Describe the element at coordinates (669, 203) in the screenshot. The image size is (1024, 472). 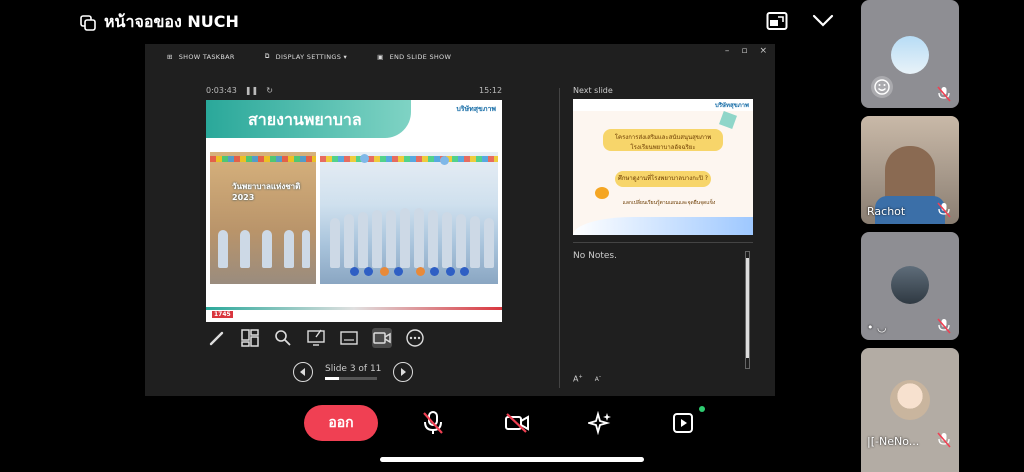
I see `next-slide-caption: แลกเปลี่ยนเรียนรู้ตามแผนและจุดยืนจุดแข็ง` at that location.